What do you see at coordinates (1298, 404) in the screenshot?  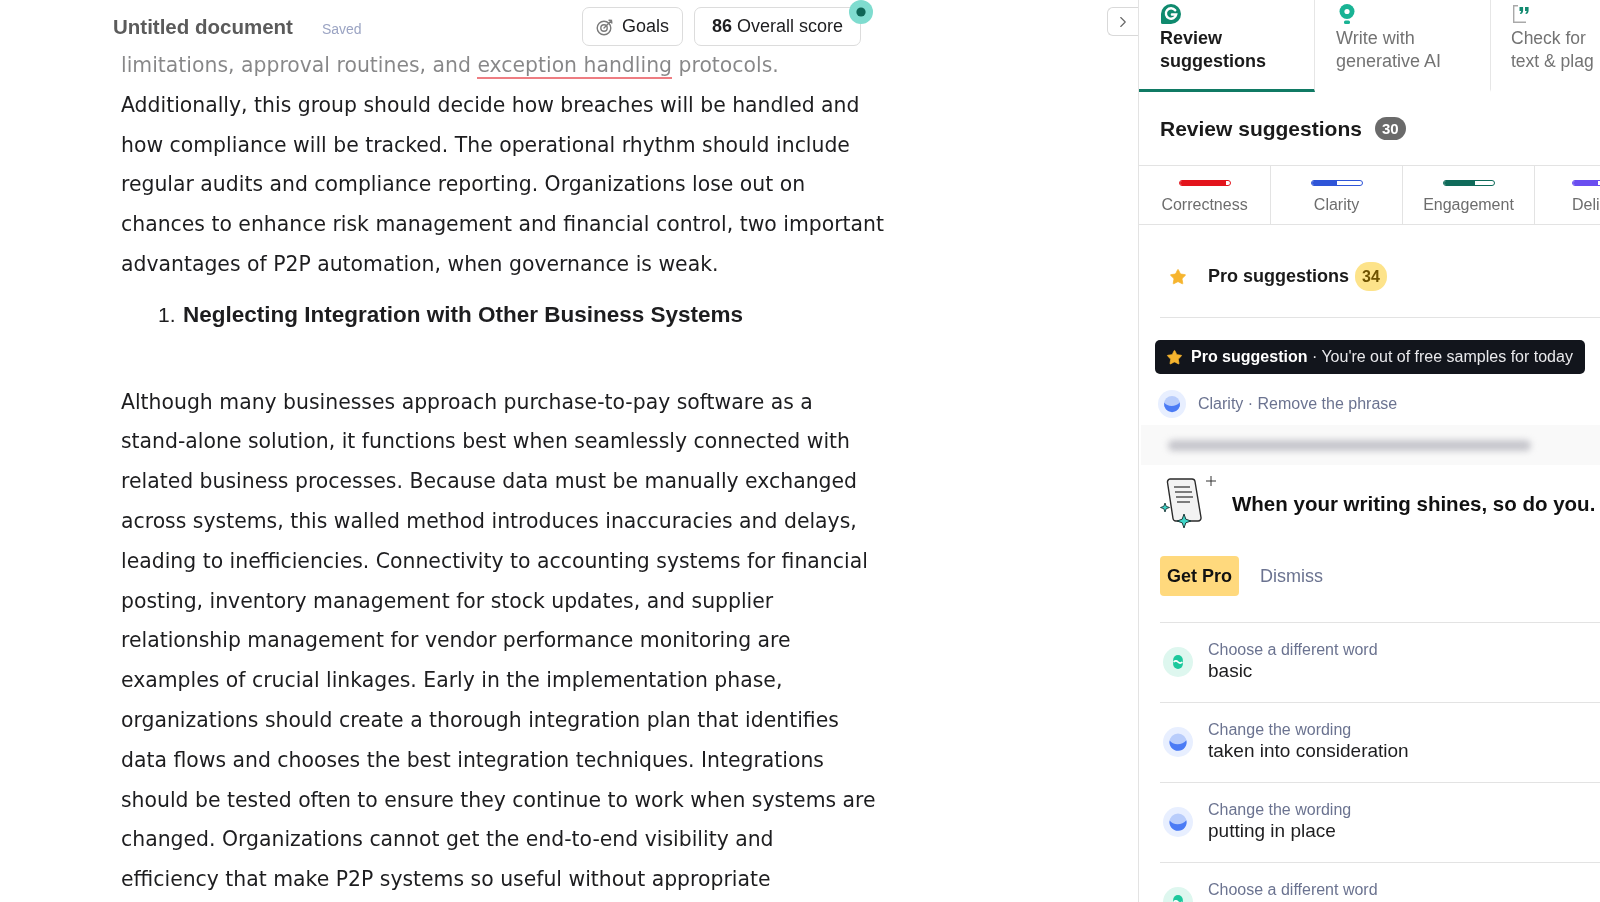 I see `suggestion-category: Clarity · Remove the phrase` at bounding box center [1298, 404].